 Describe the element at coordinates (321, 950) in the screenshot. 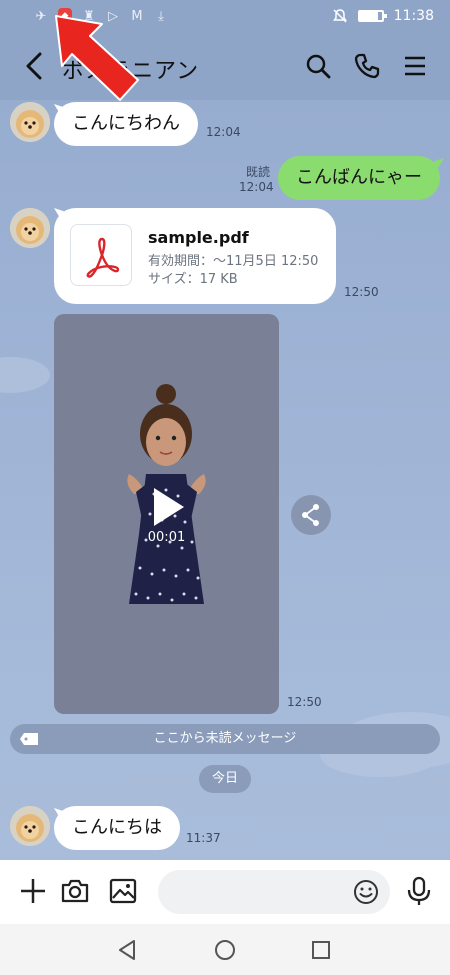

I see `nav-recents-icon` at that location.